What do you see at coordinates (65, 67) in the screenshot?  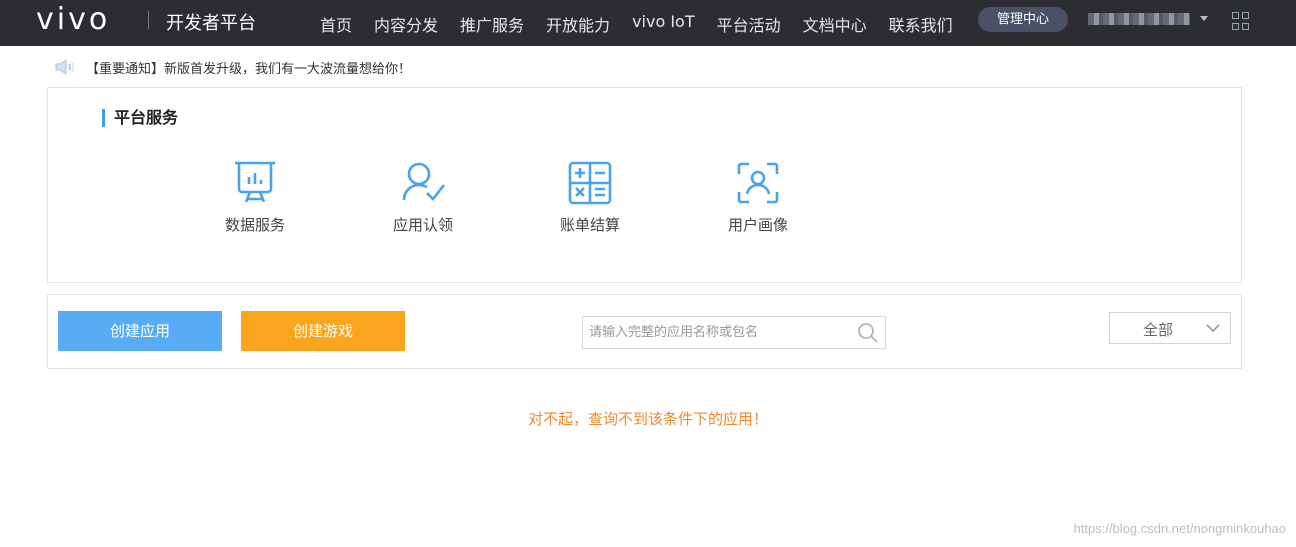 I see `speaker-icon` at bounding box center [65, 67].